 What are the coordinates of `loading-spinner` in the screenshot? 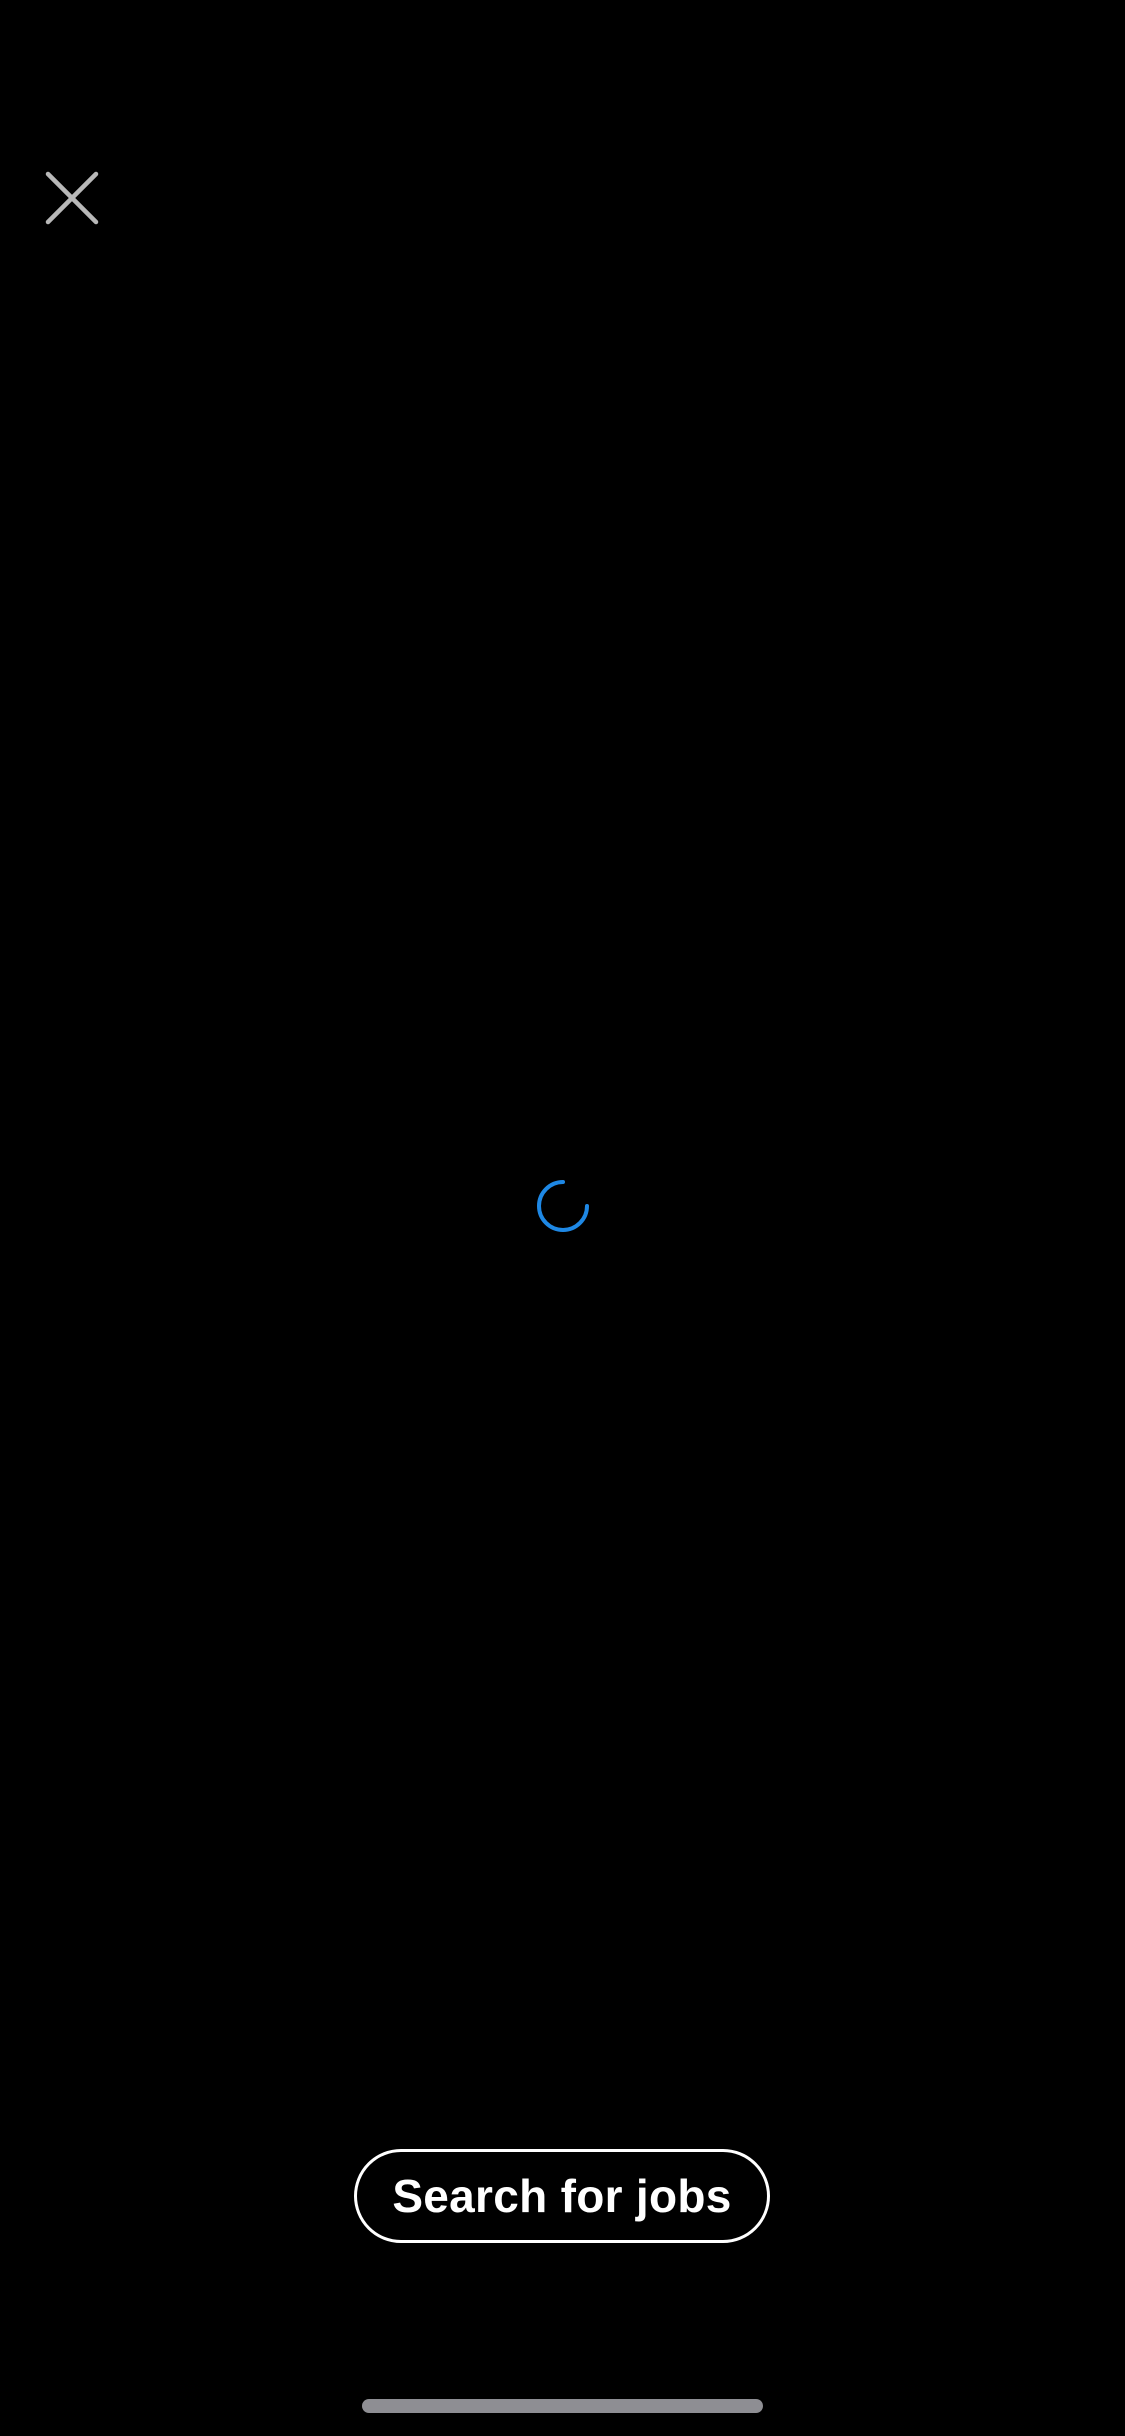 It's located at (563, 1206).